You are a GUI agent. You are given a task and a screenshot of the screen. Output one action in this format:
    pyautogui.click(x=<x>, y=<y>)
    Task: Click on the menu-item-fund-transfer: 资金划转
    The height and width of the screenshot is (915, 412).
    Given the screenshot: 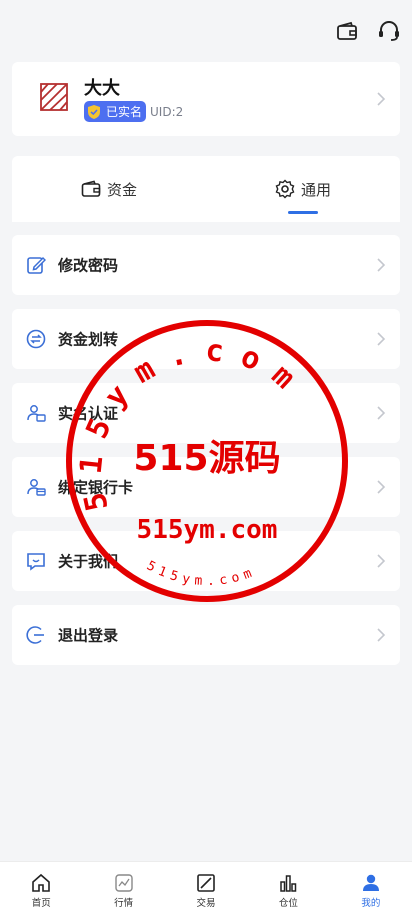 What is the action you would take?
    pyautogui.click(x=206, y=339)
    